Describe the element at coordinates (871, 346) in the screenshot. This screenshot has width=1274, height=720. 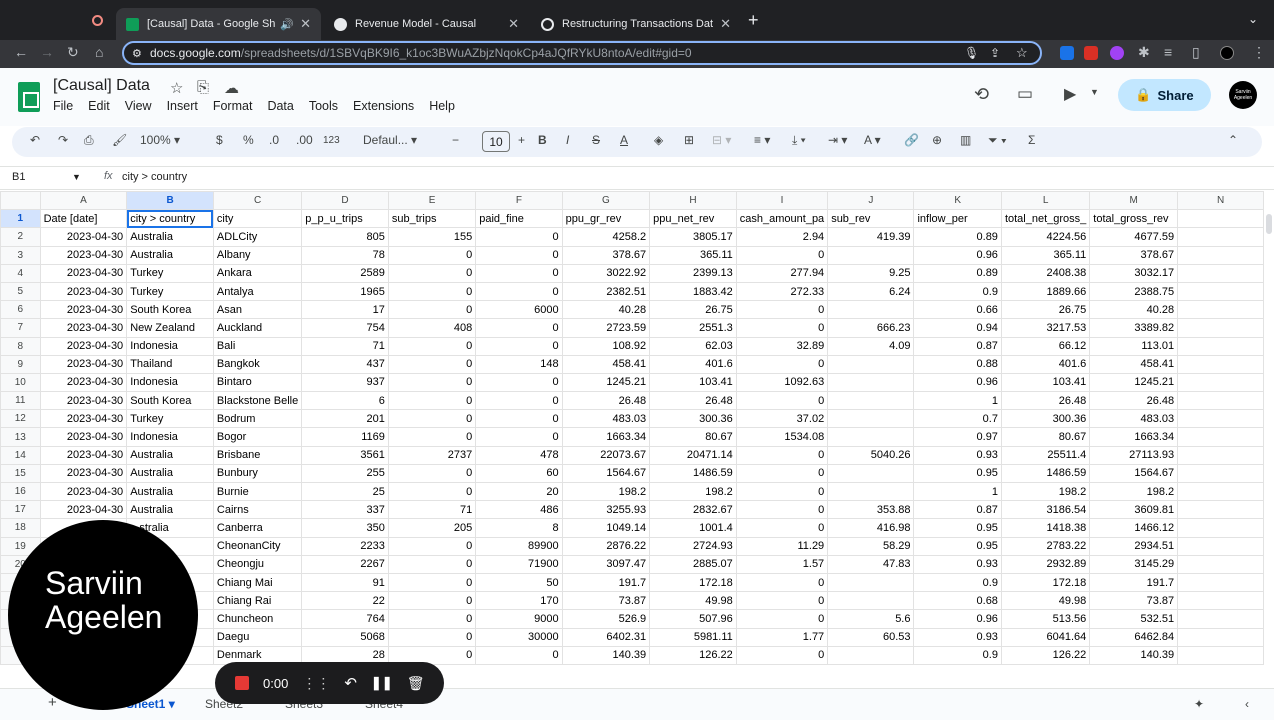
I see `cell: 4.09` at that location.